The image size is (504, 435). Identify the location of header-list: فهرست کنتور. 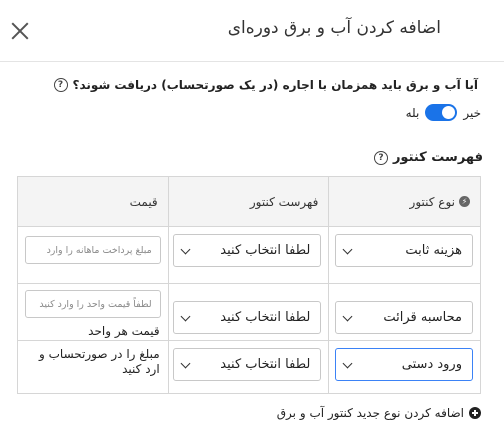
(248, 201).